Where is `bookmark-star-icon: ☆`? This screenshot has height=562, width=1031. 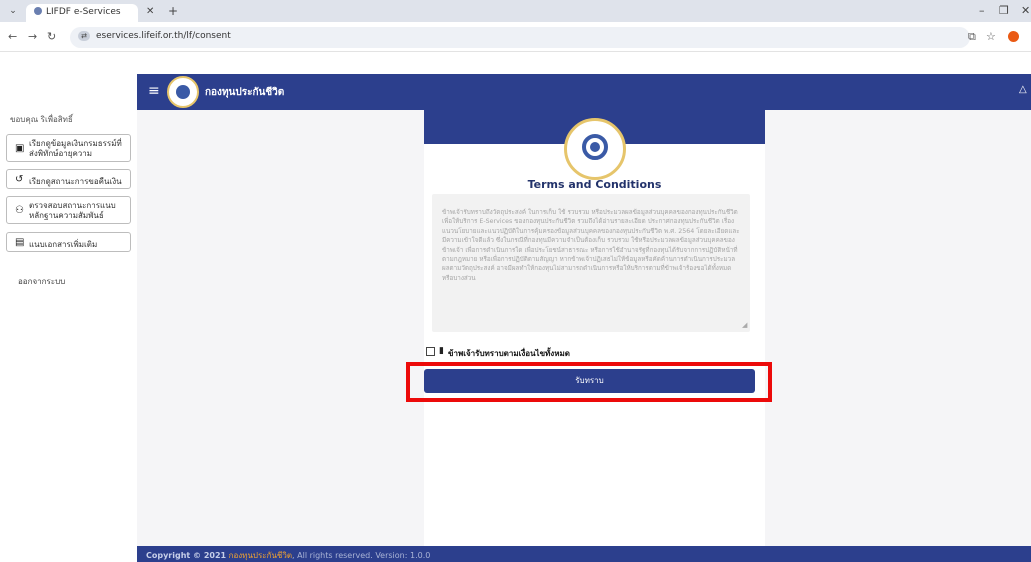 bookmark-star-icon: ☆ is located at coordinates (991, 36).